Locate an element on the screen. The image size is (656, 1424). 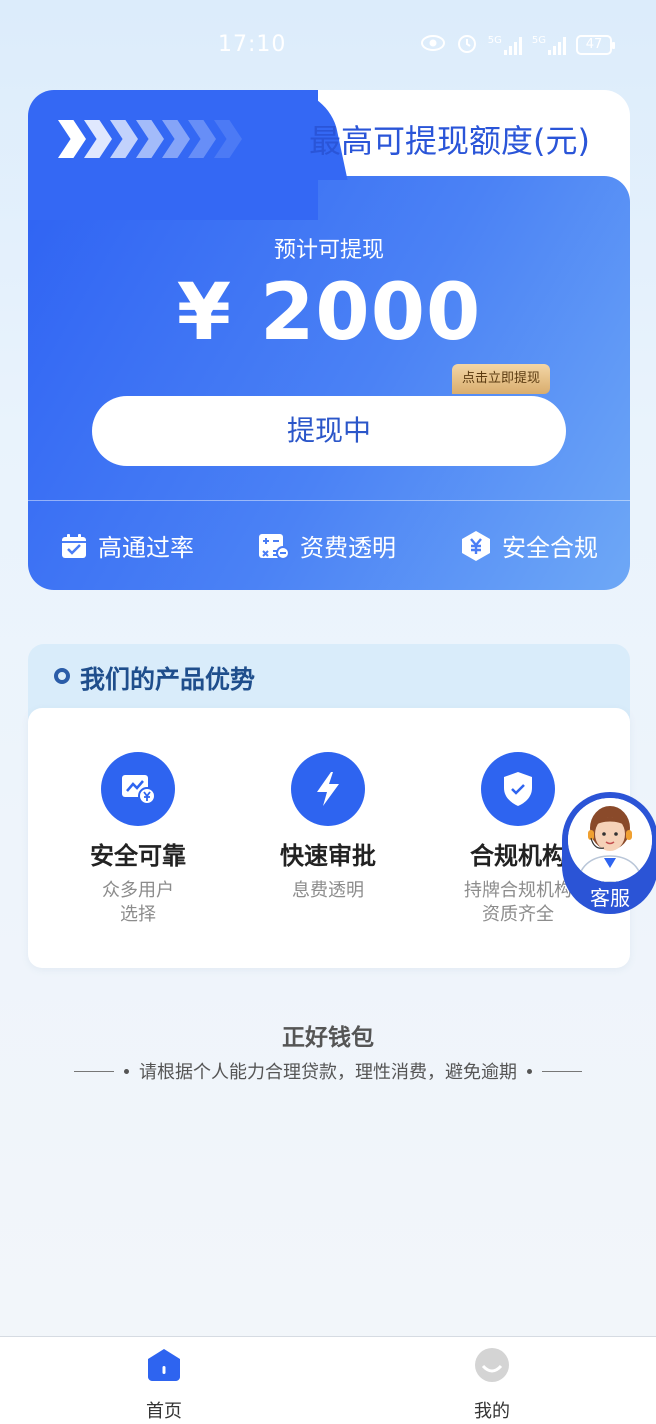
status-icons: 5G 5G 47 is located at coordinates (517, 45).